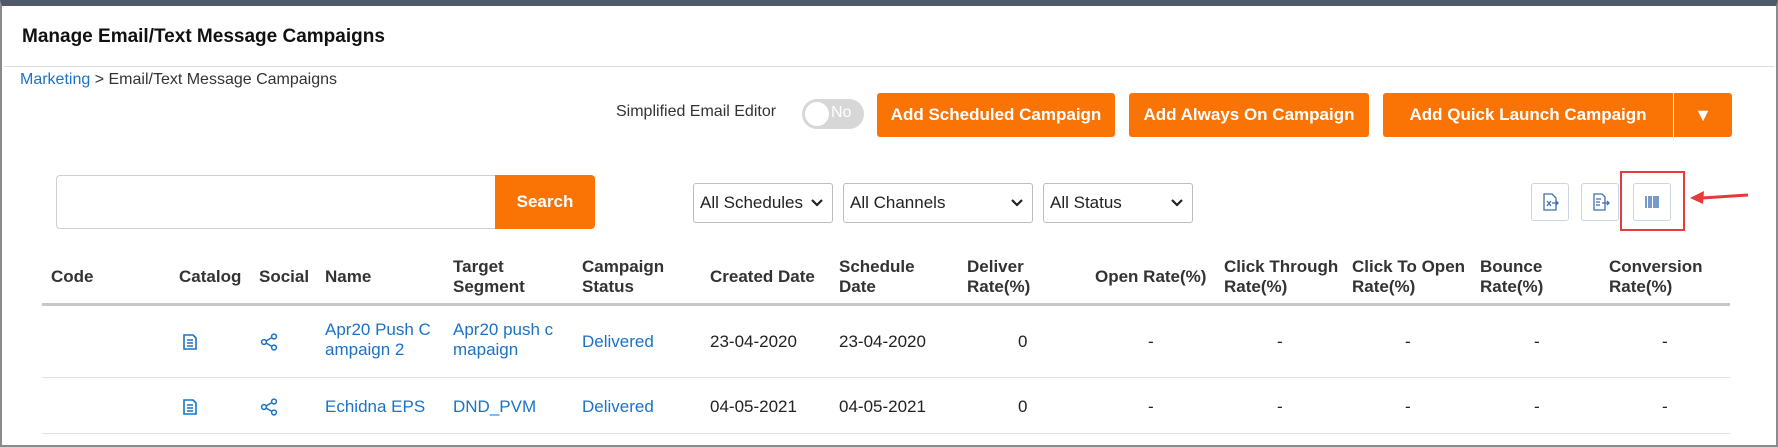 The width and height of the screenshot is (1778, 447). I want to click on page-title: Manage Email/Text Message Campaigns, so click(203, 36).